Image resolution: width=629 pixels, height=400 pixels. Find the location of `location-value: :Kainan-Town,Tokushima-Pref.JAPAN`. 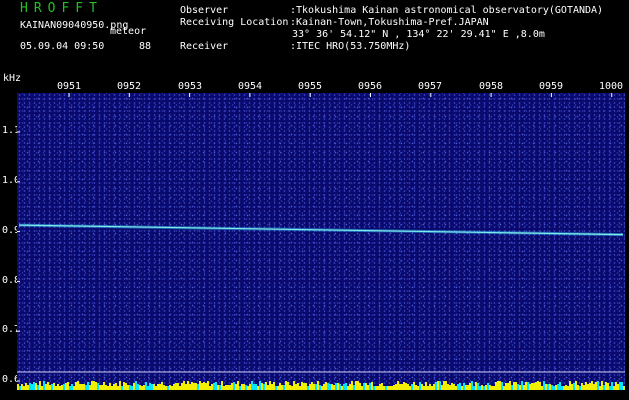

location-value: :Kainan-Town,Tokushima-Pref.JAPAN is located at coordinates (389, 22).